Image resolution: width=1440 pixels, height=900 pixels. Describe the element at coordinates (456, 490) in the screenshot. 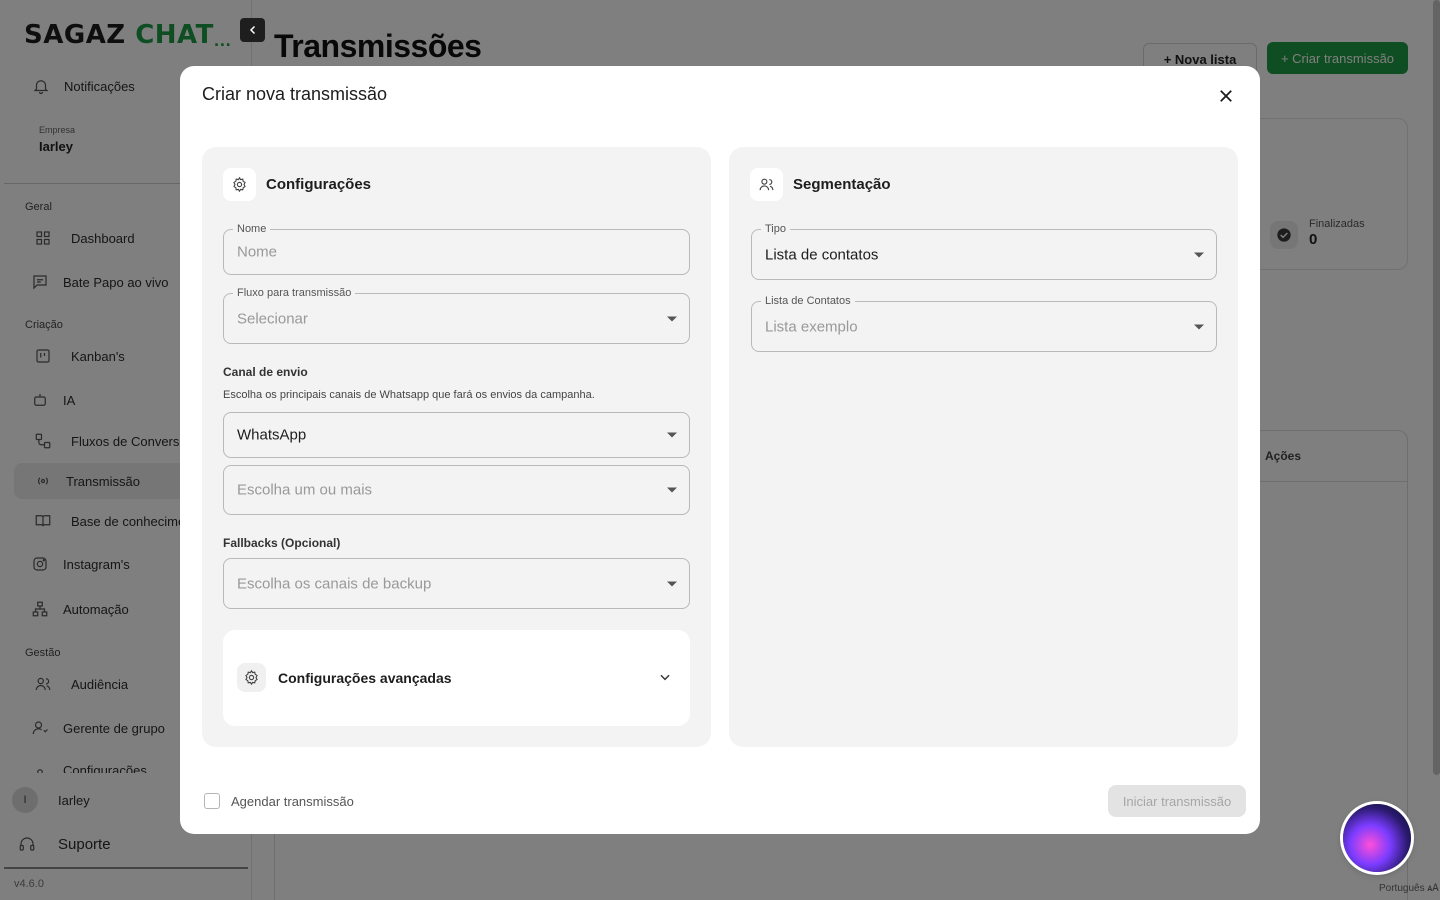

I see `channel-multiselect: Escolha um ou mais` at that location.